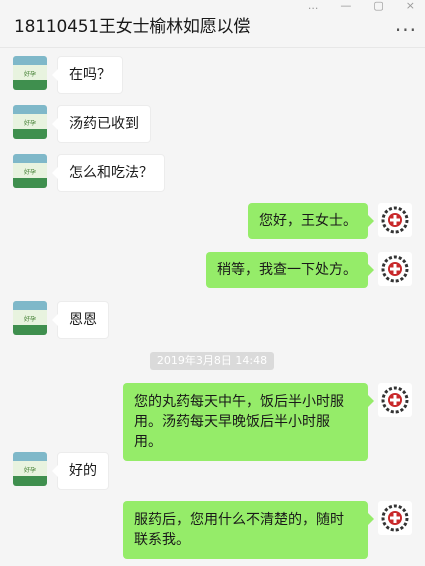 The height and width of the screenshot is (566, 425). What do you see at coordinates (101, 124) in the screenshot?
I see `message-bubble: 汤药已收到` at bounding box center [101, 124].